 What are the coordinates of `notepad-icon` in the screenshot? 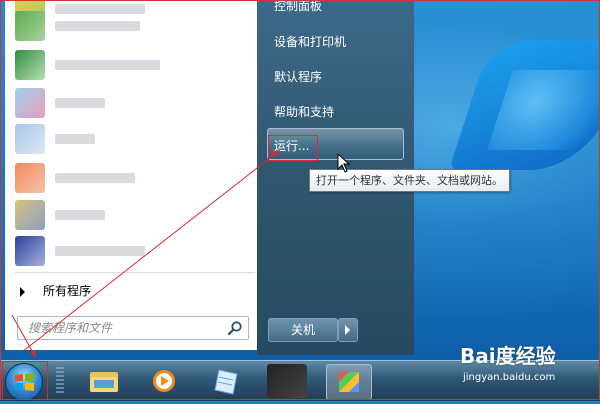 It's located at (226, 382).